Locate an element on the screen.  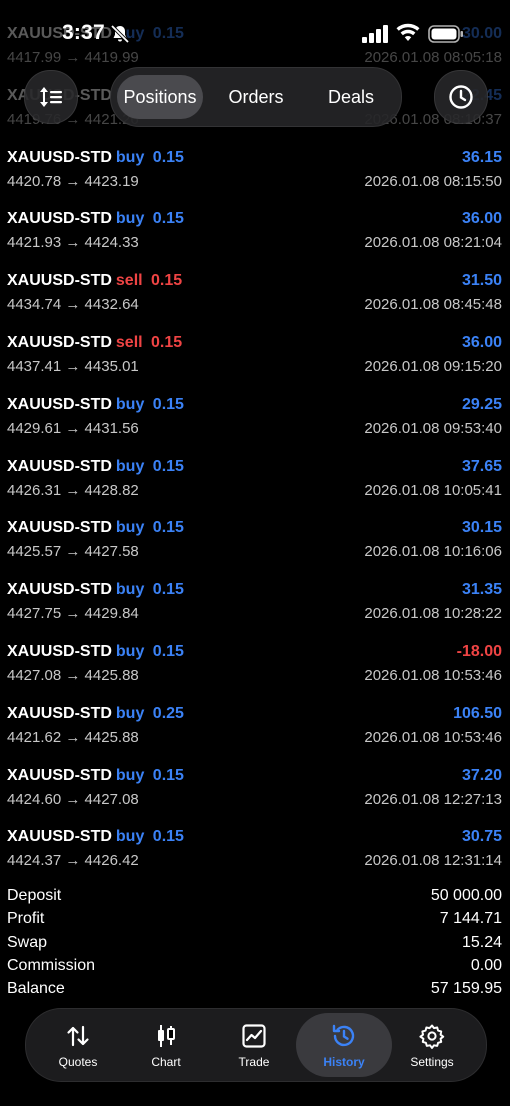
summary-label: Deposit is located at coordinates (34, 895).